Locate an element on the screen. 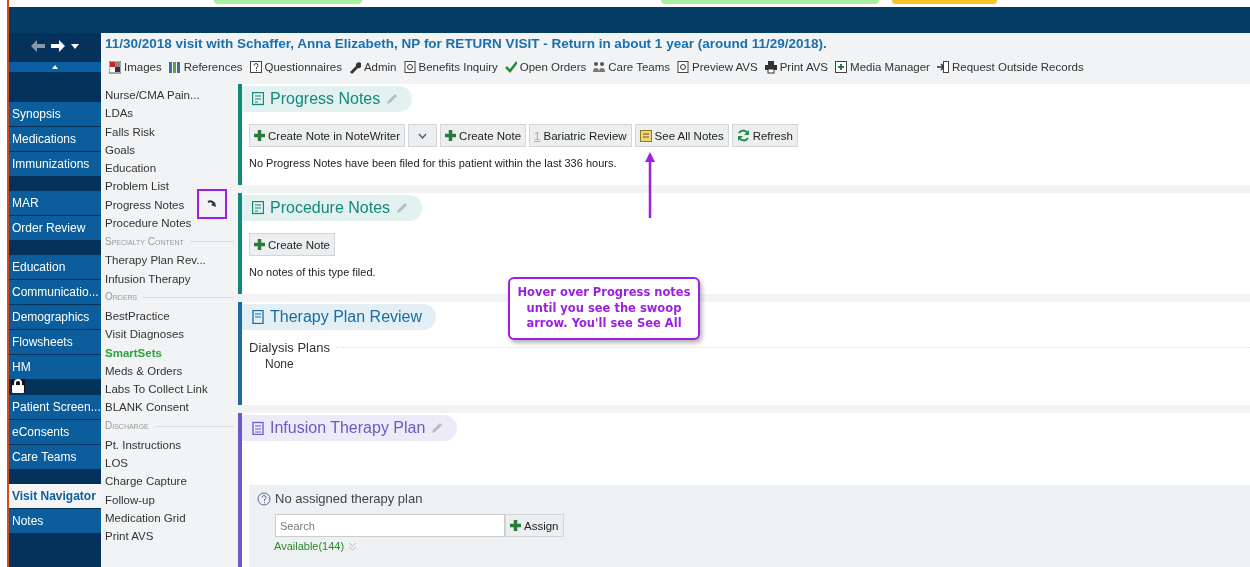 The image size is (1250, 567). toolbar-button: Care Teams is located at coordinates (632, 67).